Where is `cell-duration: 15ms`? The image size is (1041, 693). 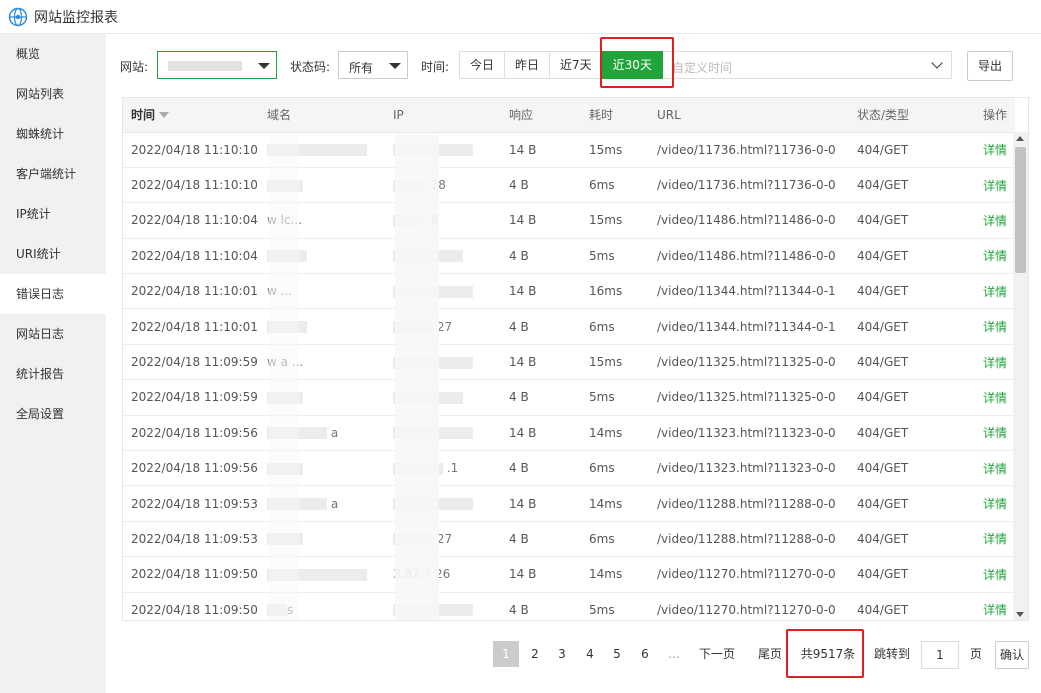 cell-duration: 15ms is located at coordinates (615, 220).